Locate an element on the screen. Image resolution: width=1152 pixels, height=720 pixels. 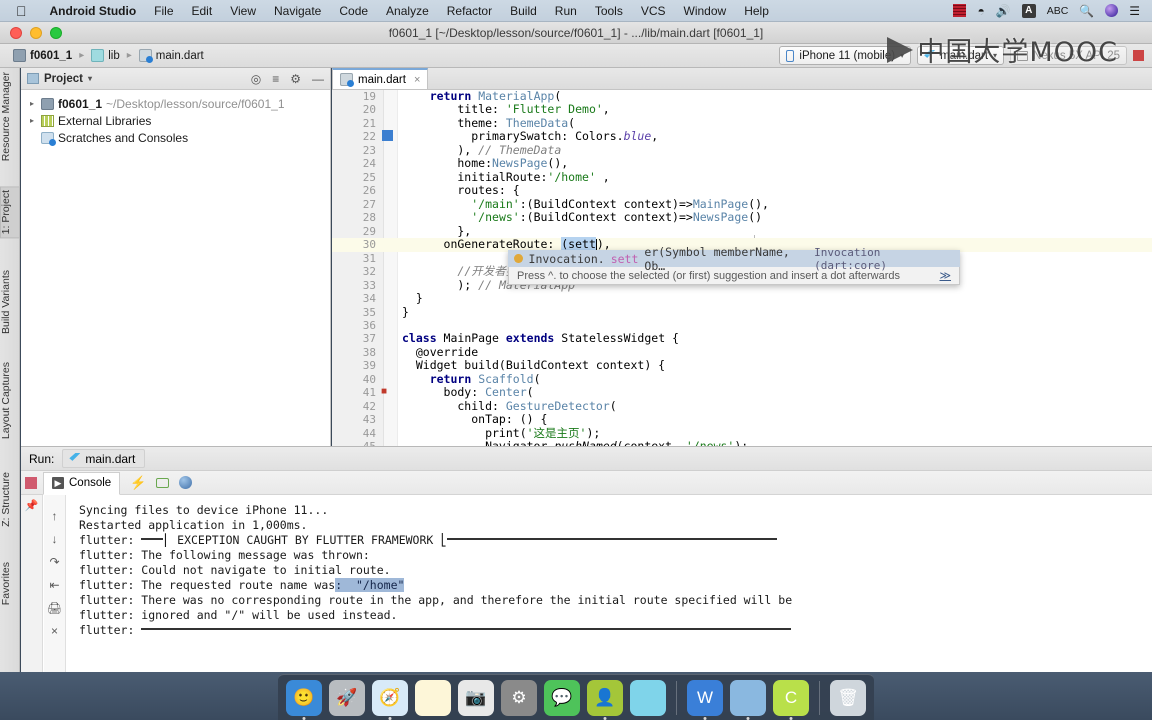
target-icon: ◎ is located at coordinates (256, 79).